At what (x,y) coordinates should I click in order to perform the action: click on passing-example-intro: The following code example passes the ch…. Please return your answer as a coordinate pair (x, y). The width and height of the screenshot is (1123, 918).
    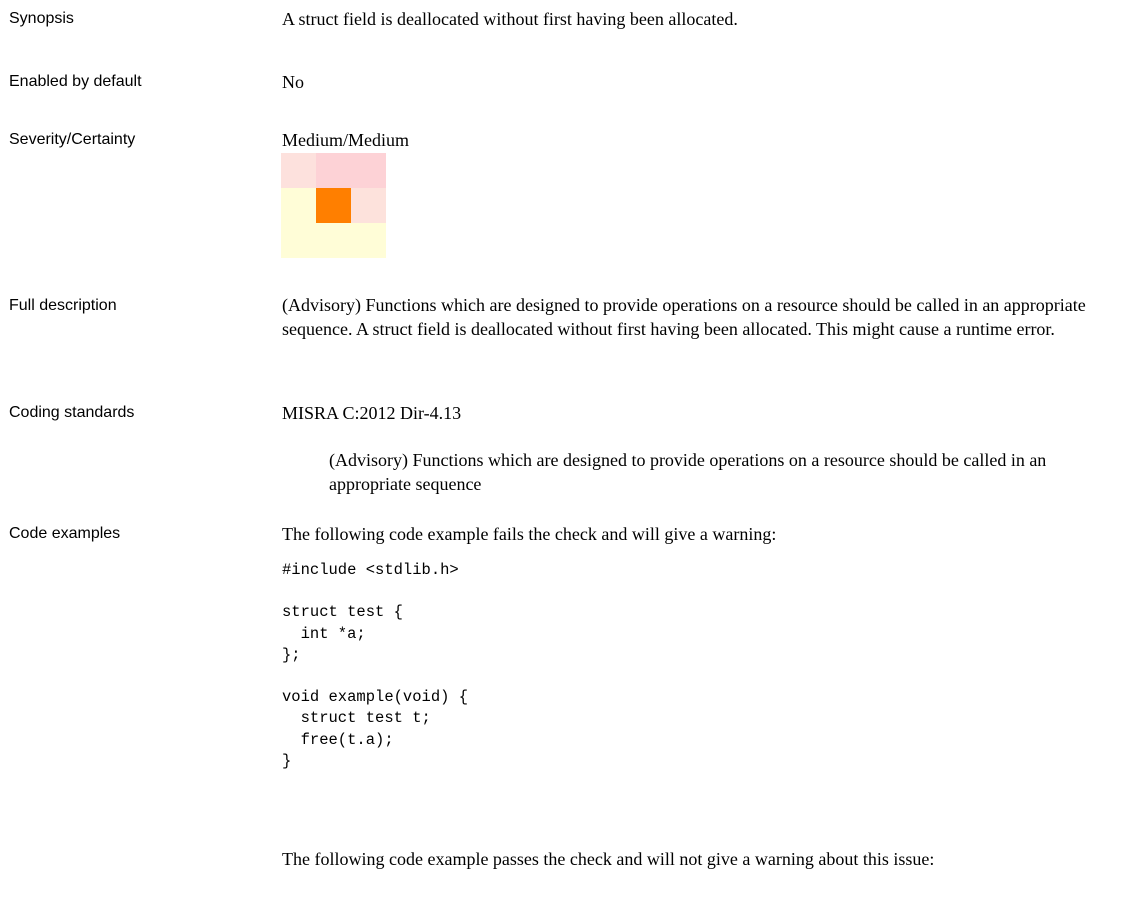
    Looking at the image, I should click on (608, 859).